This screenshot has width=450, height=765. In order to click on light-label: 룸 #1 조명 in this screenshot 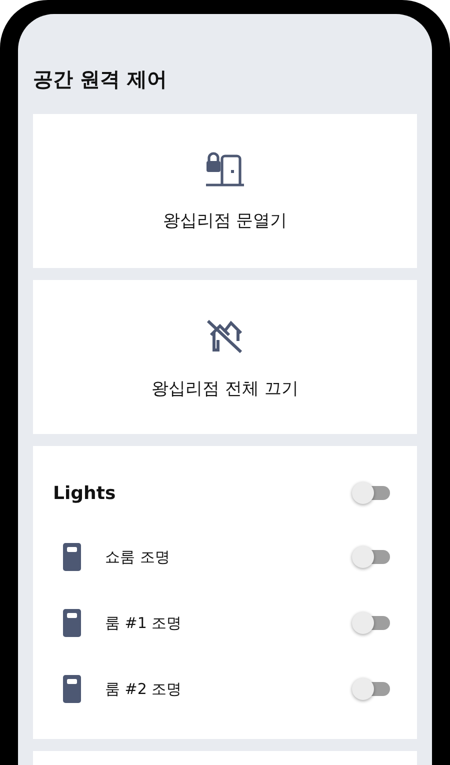, I will do `click(143, 623)`.